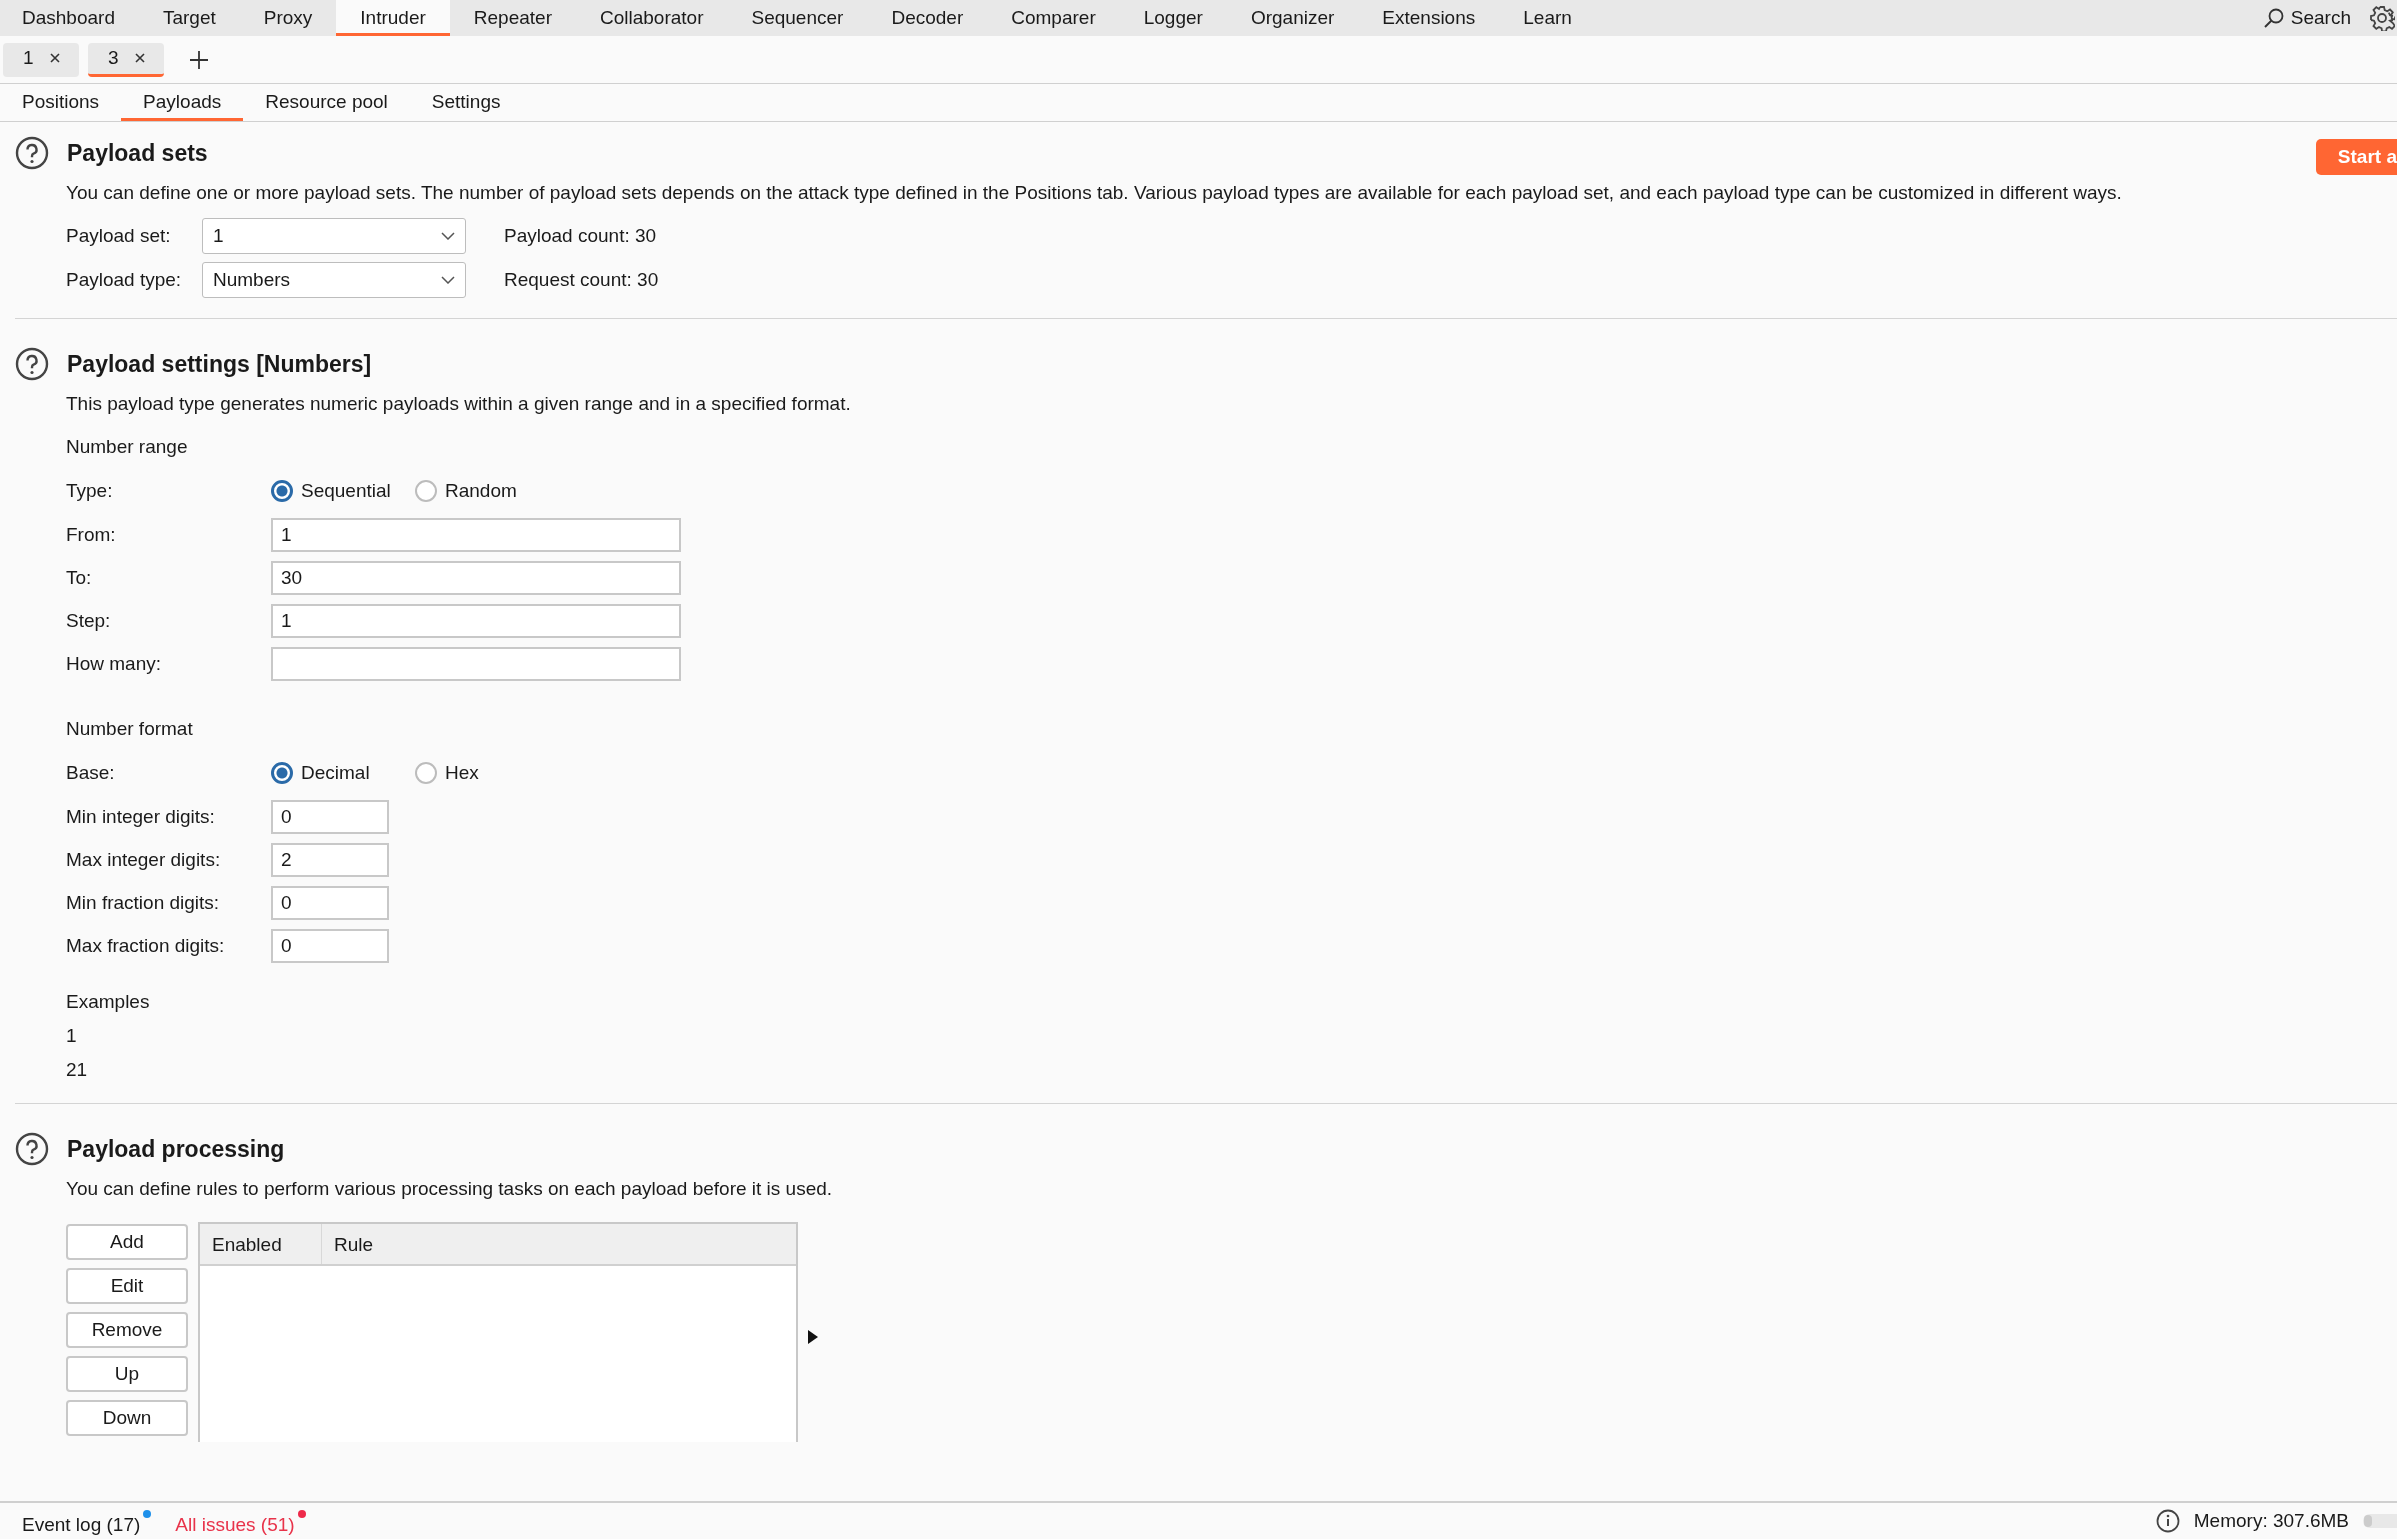 This screenshot has width=2397, height=1539. I want to click on nav-tab: Logger, so click(1173, 18).